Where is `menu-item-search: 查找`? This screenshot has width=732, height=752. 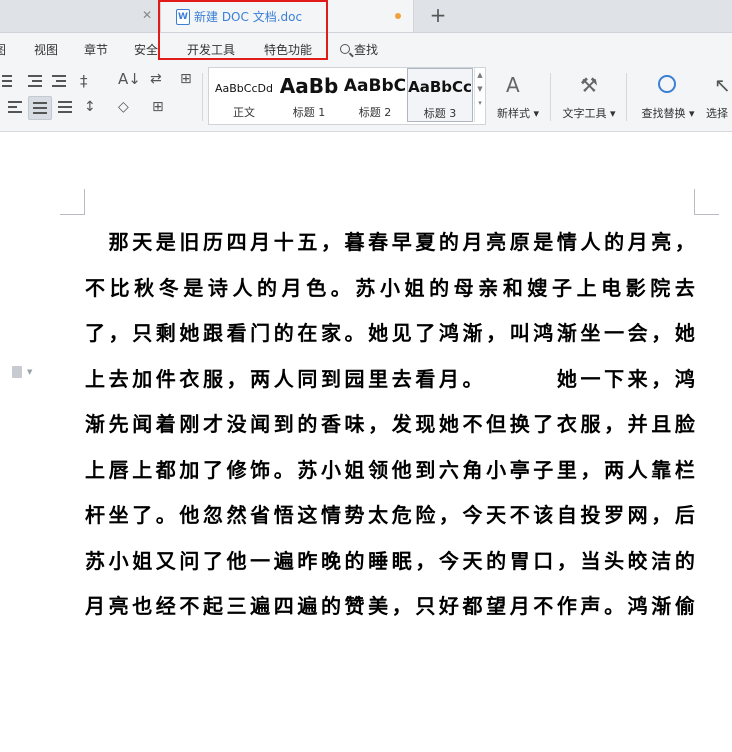
menu-item-search: 查找 is located at coordinates (359, 49).